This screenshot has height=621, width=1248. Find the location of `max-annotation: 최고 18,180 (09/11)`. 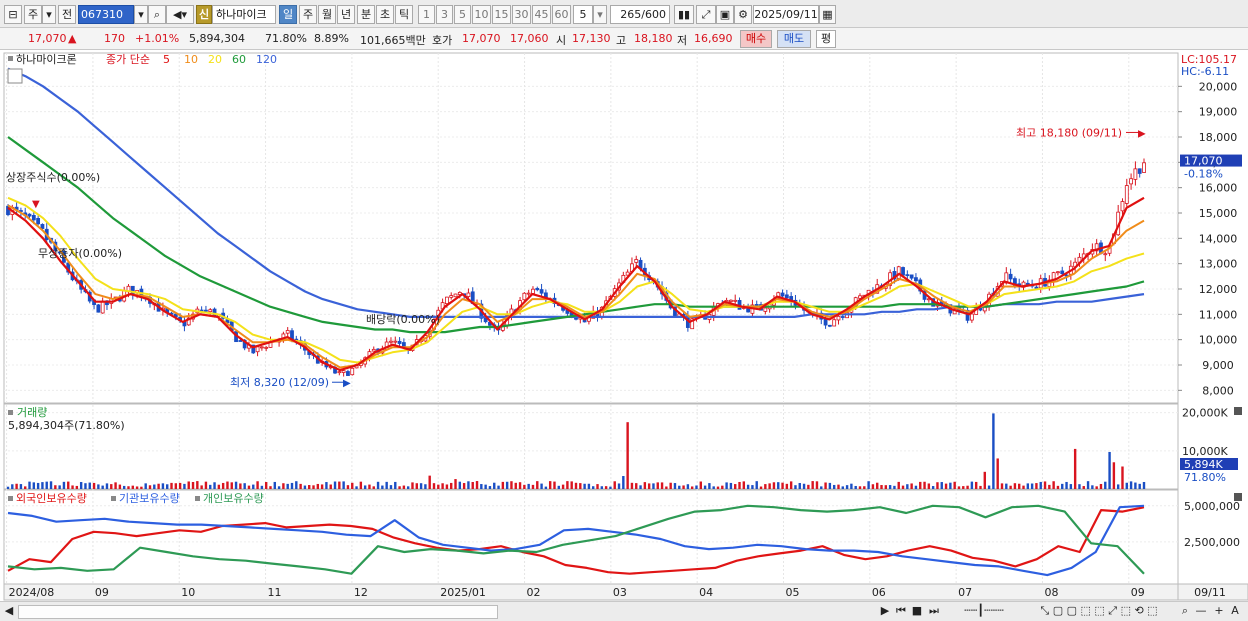

max-annotation: 최고 18,180 (09/11) is located at coordinates (1069, 132).